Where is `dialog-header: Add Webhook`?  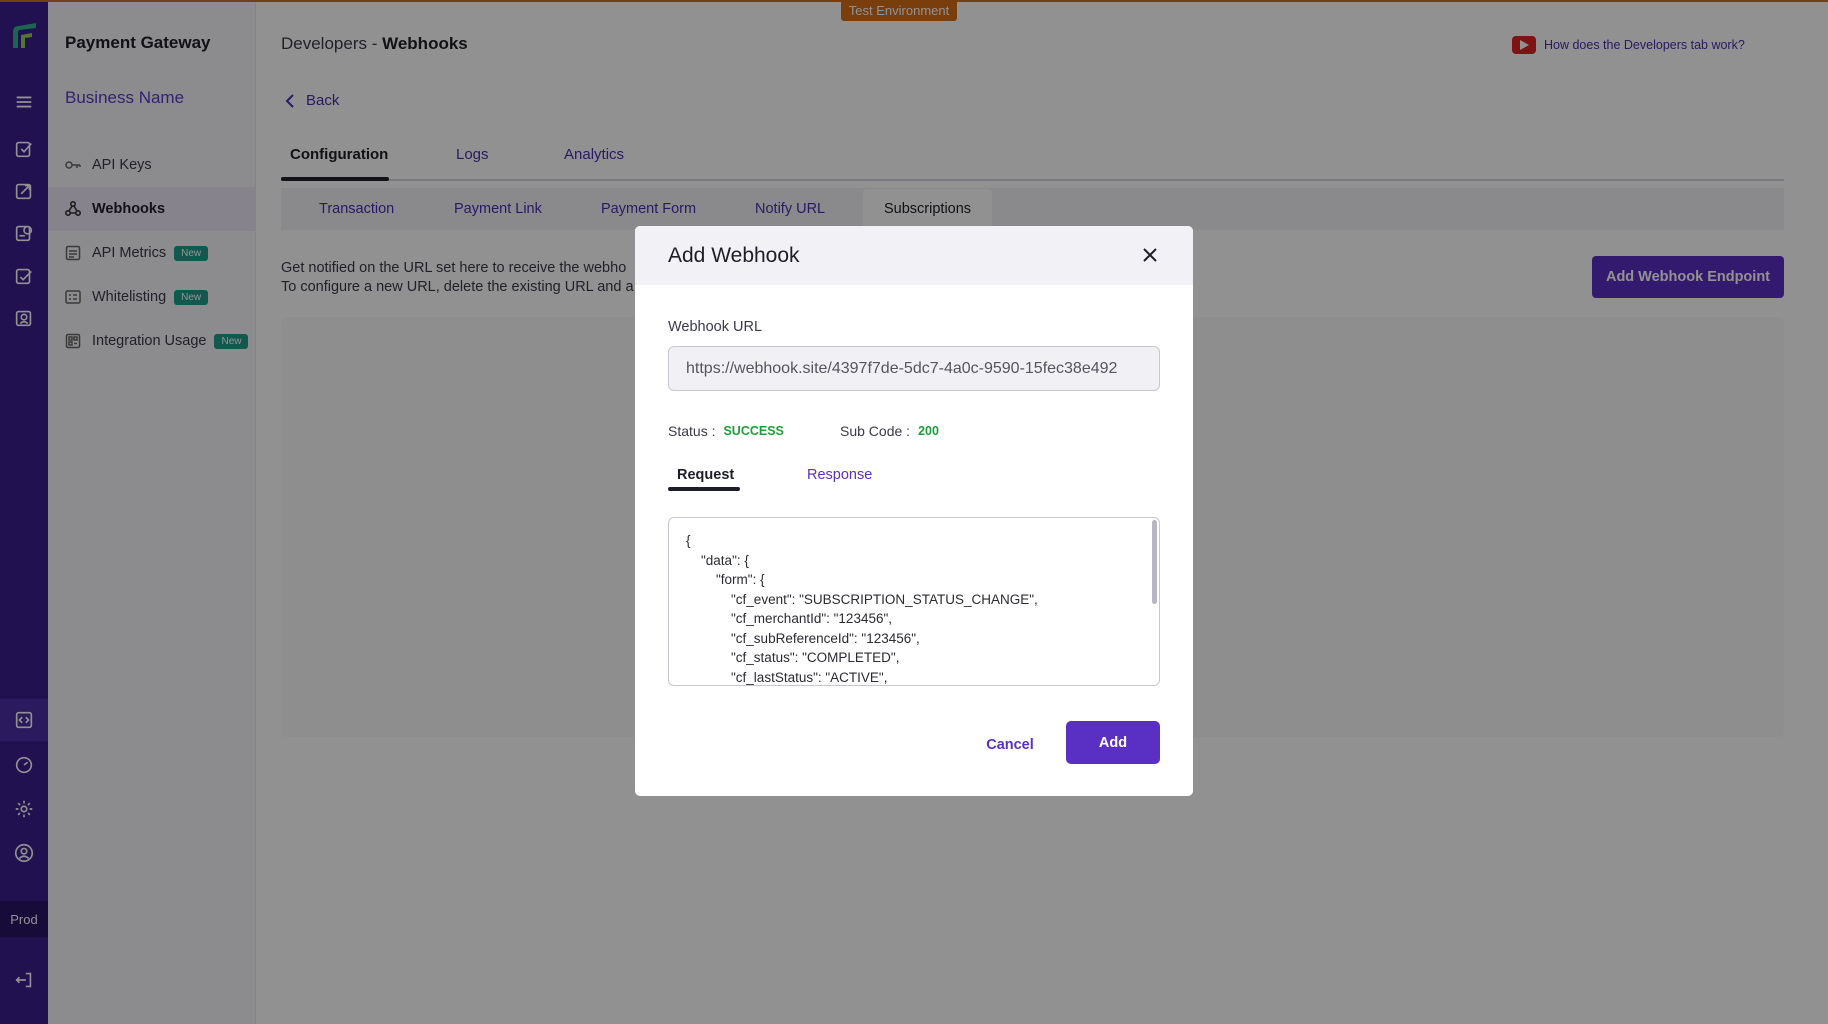 dialog-header: Add Webhook is located at coordinates (914, 255).